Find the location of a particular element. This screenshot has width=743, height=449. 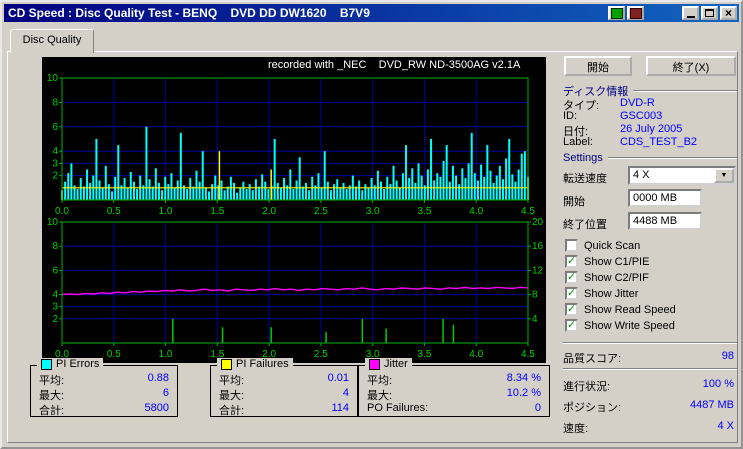

start-position-input is located at coordinates (665, 198).